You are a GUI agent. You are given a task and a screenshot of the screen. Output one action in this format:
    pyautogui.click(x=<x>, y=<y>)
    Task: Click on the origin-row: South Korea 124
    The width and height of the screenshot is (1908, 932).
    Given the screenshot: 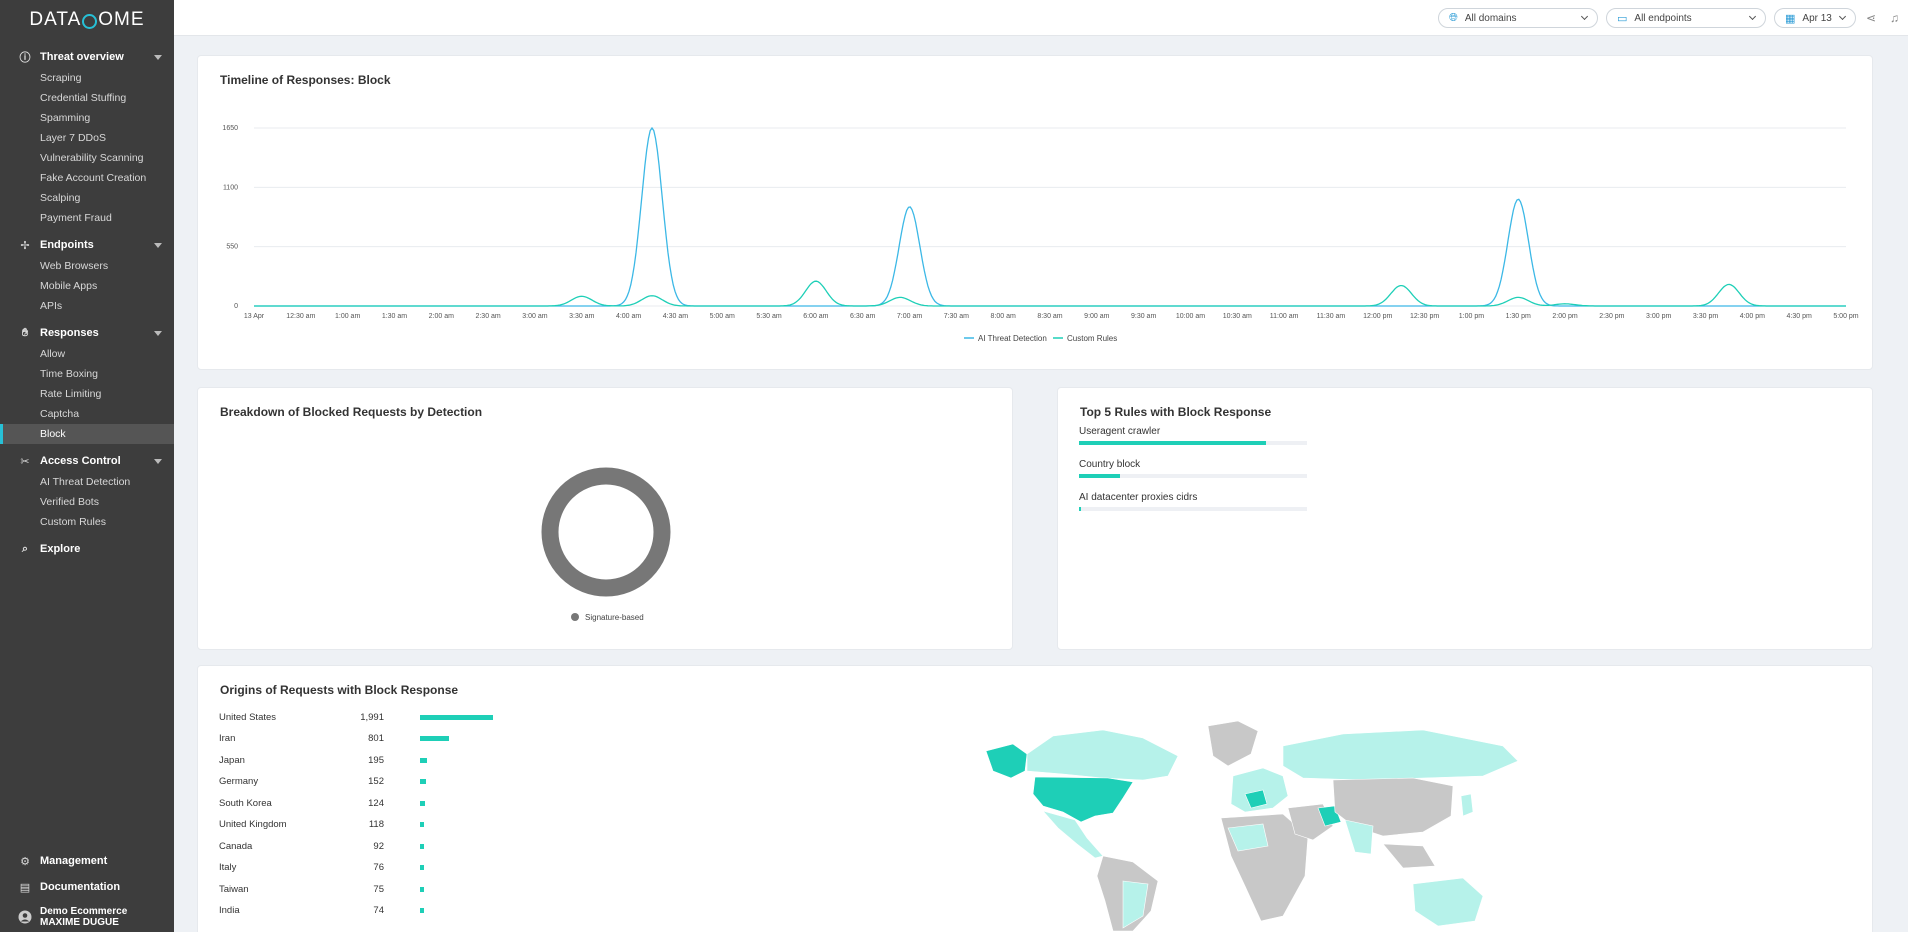 What is the action you would take?
    pyautogui.click(x=369, y=803)
    